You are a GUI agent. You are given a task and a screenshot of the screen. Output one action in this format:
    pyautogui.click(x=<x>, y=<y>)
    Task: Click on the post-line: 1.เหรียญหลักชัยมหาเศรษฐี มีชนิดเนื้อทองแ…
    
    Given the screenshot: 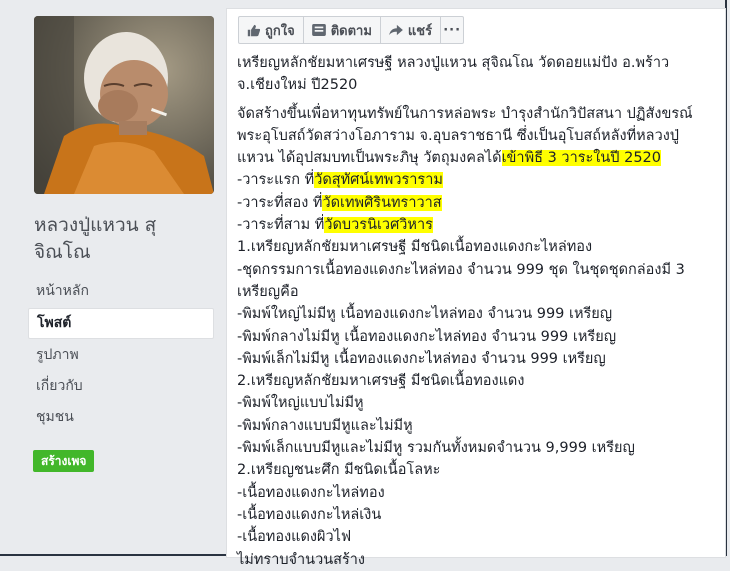 What is the action you would take?
    pyautogui.click(x=415, y=247)
    